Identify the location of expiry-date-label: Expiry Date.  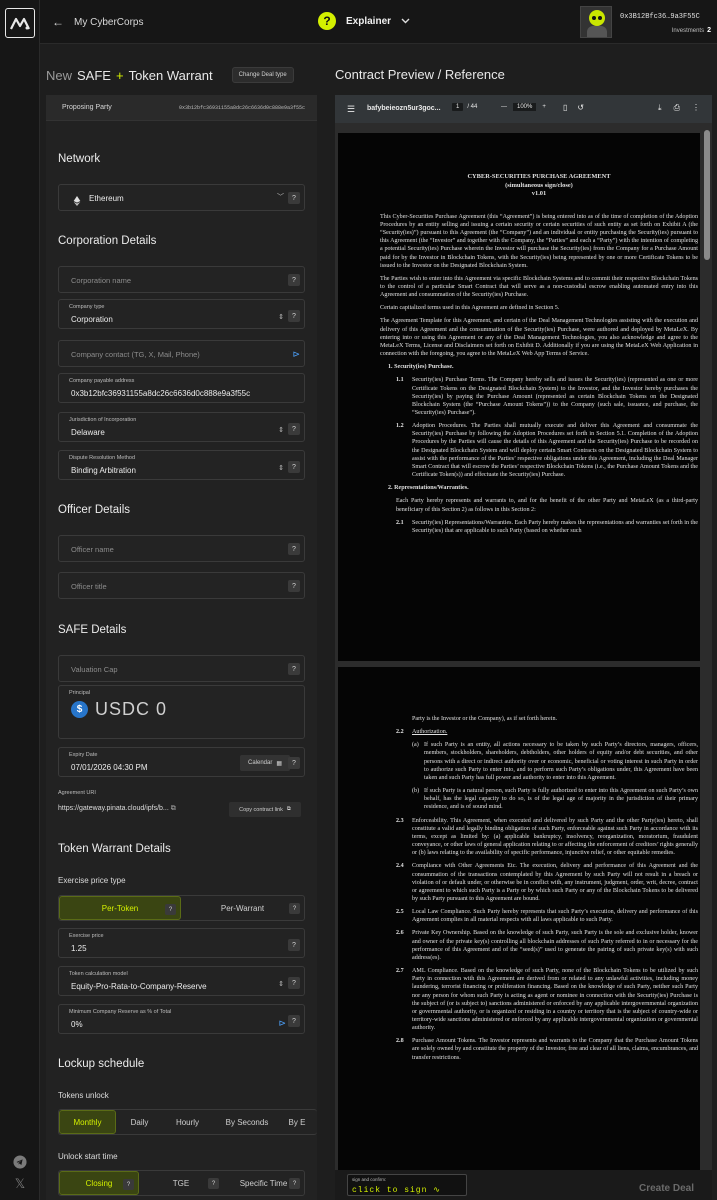
(83, 755).